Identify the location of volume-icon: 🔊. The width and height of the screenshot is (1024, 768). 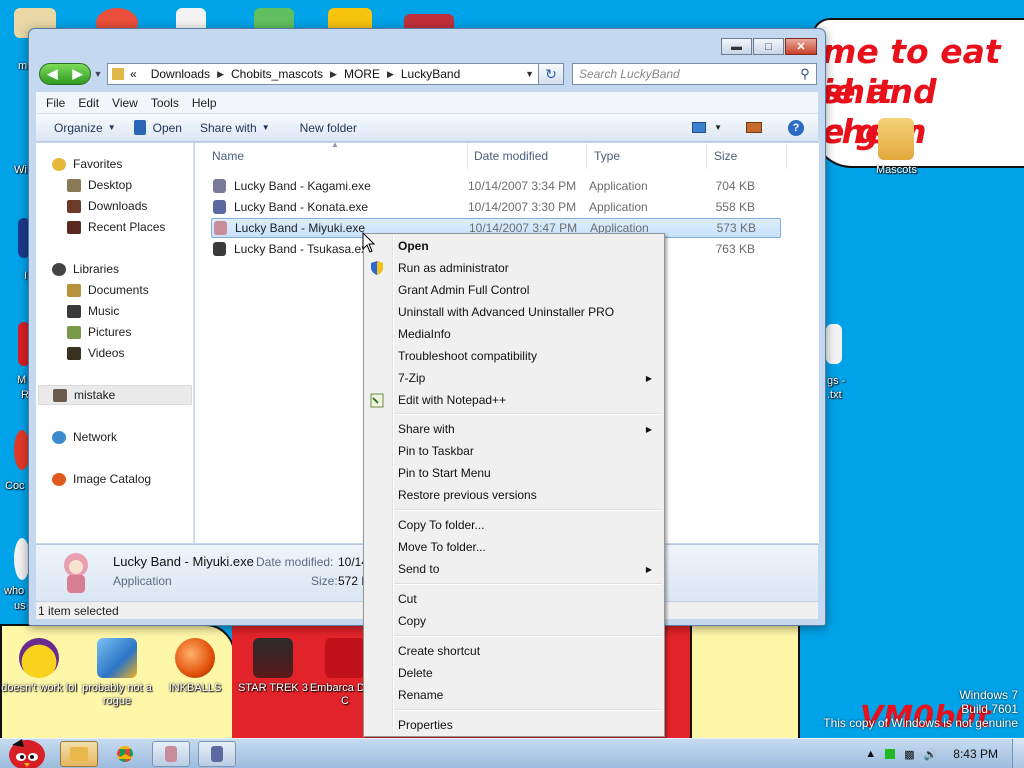
(931, 754).